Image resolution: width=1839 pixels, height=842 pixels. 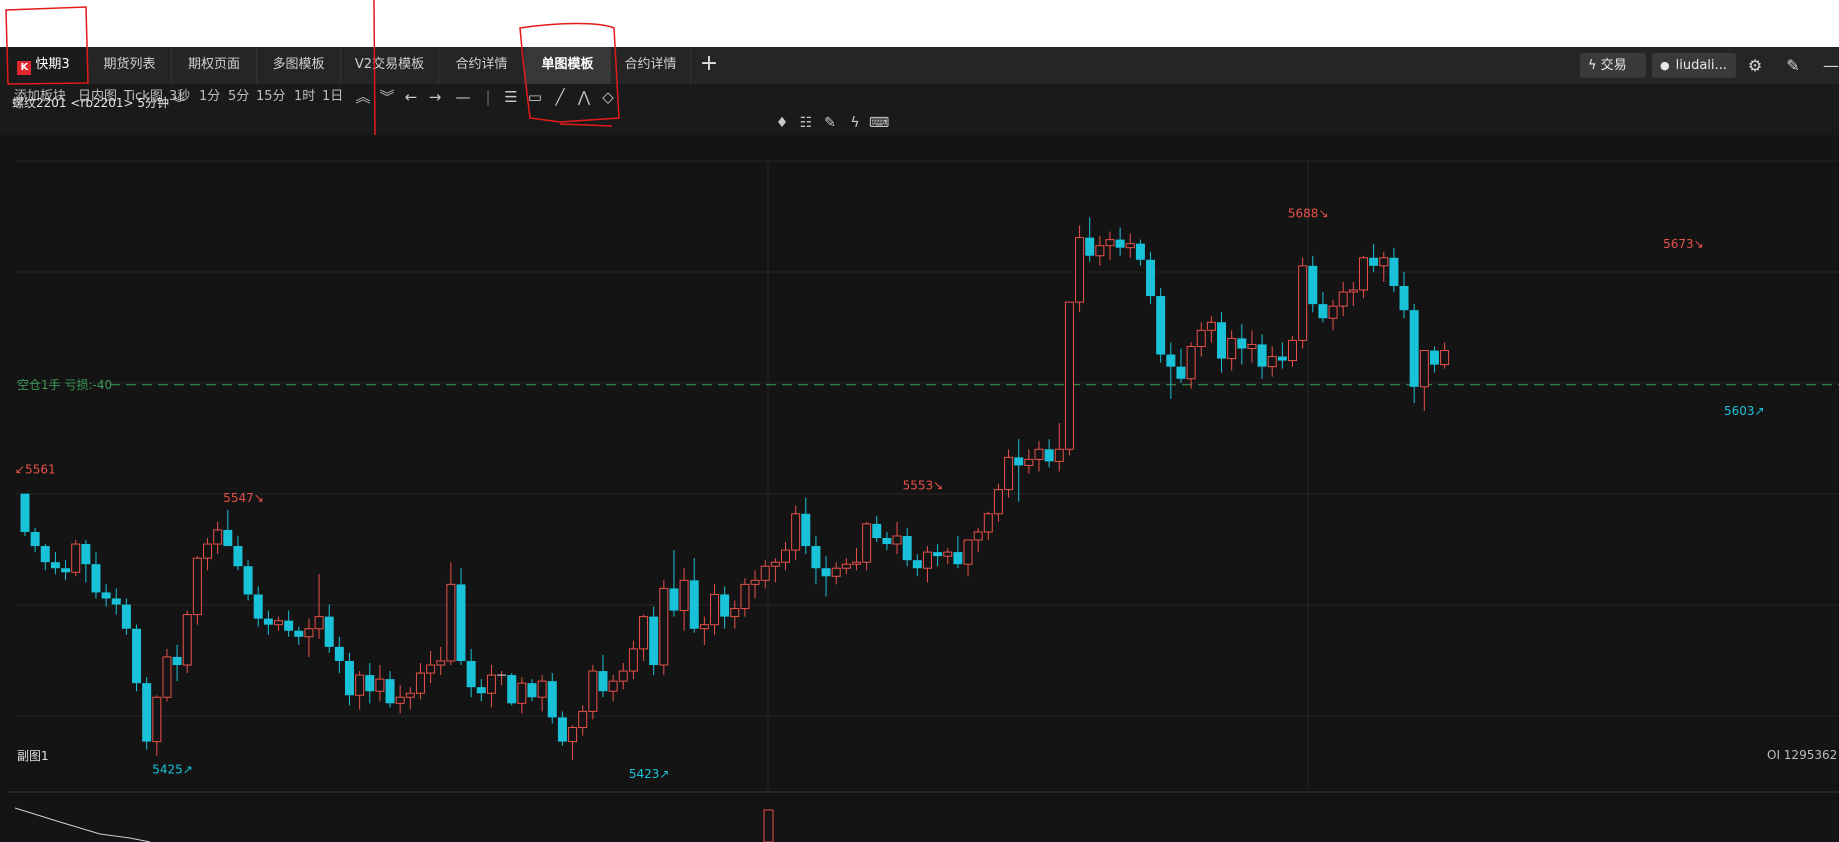 I want to click on high-label: 5688↘, so click(x=1308, y=214).